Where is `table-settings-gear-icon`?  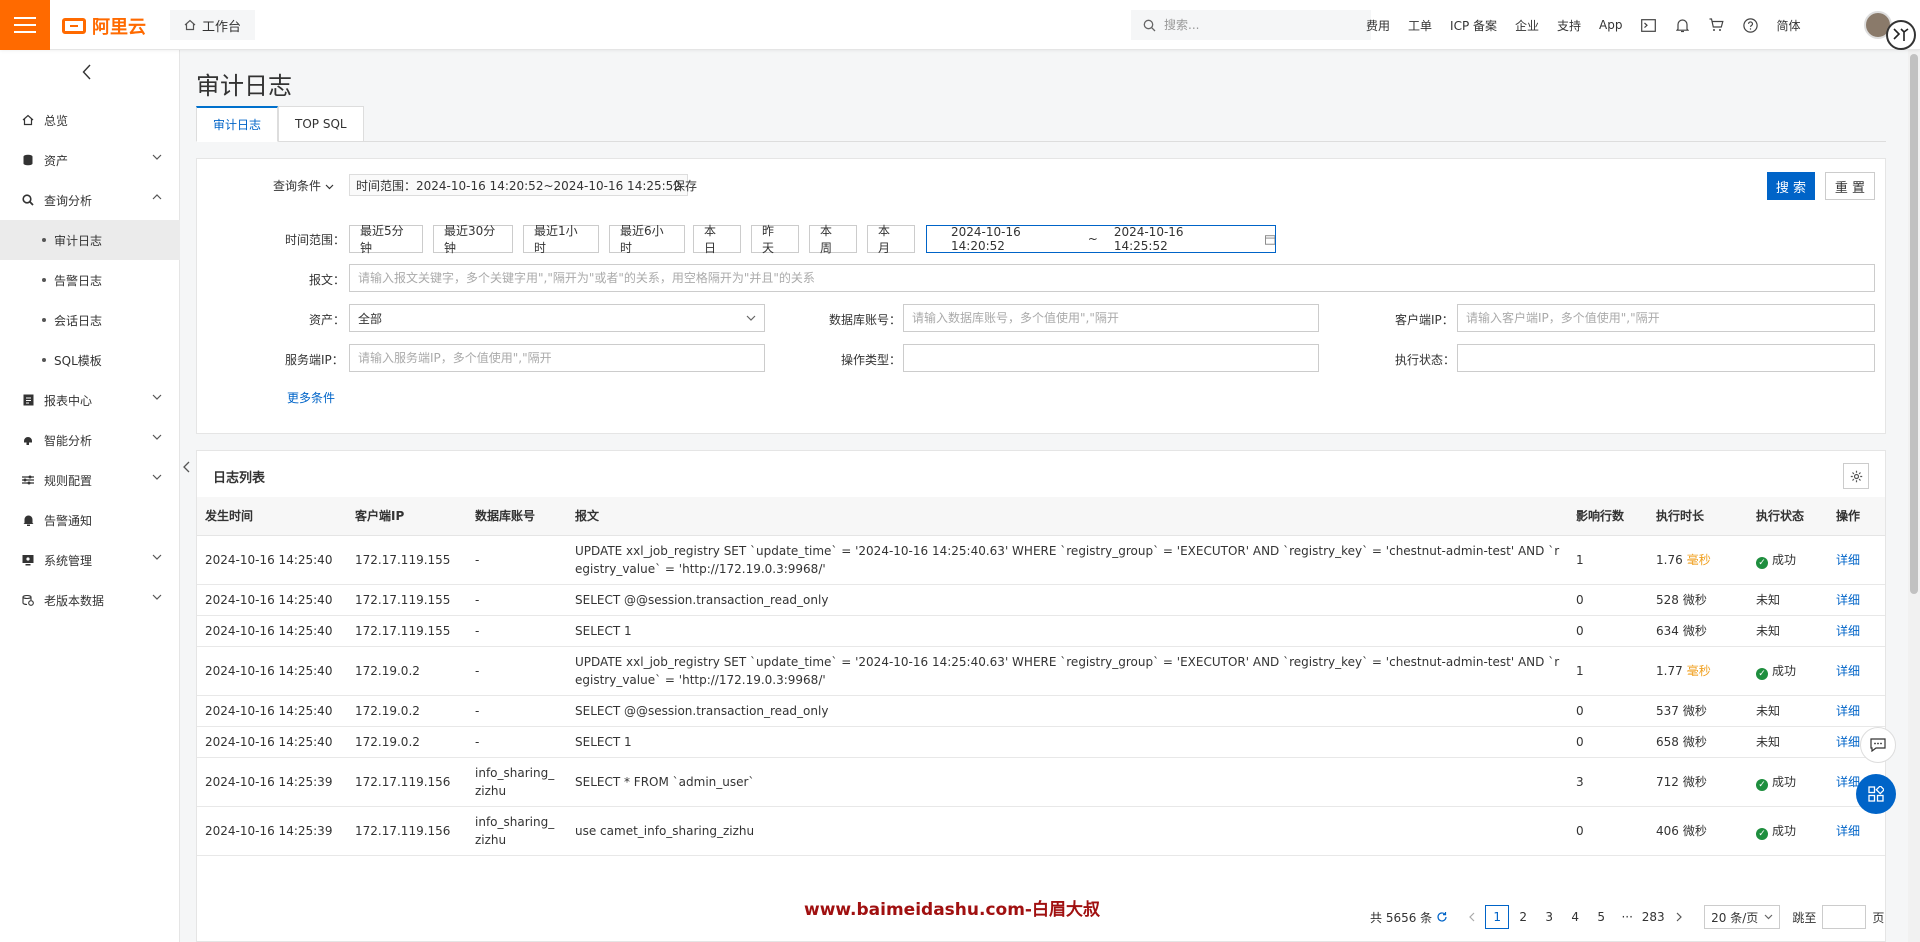 table-settings-gear-icon is located at coordinates (1856, 476).